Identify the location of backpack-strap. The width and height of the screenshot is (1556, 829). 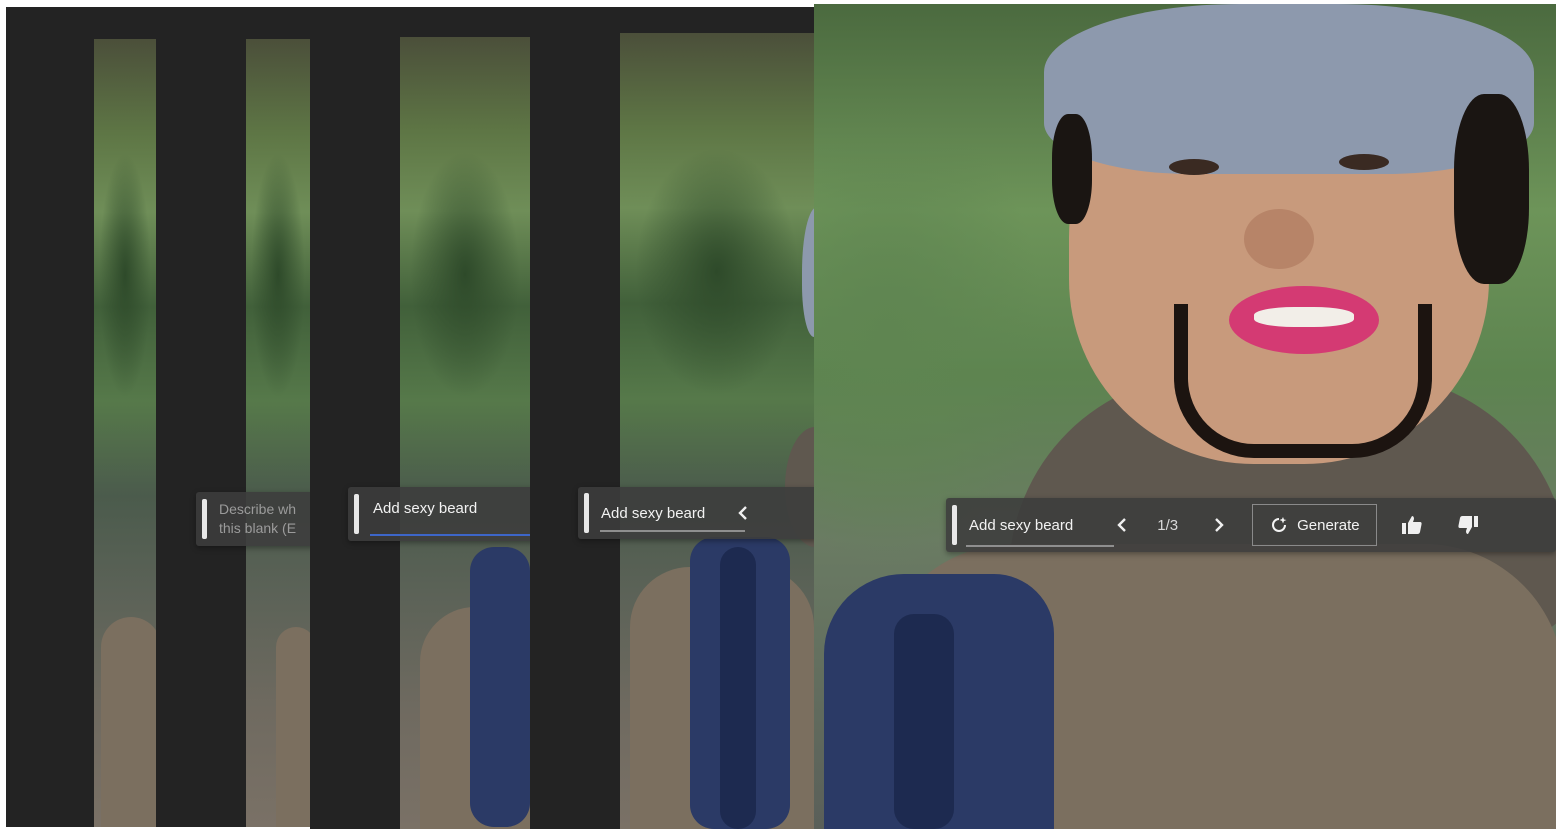
(500, 687).